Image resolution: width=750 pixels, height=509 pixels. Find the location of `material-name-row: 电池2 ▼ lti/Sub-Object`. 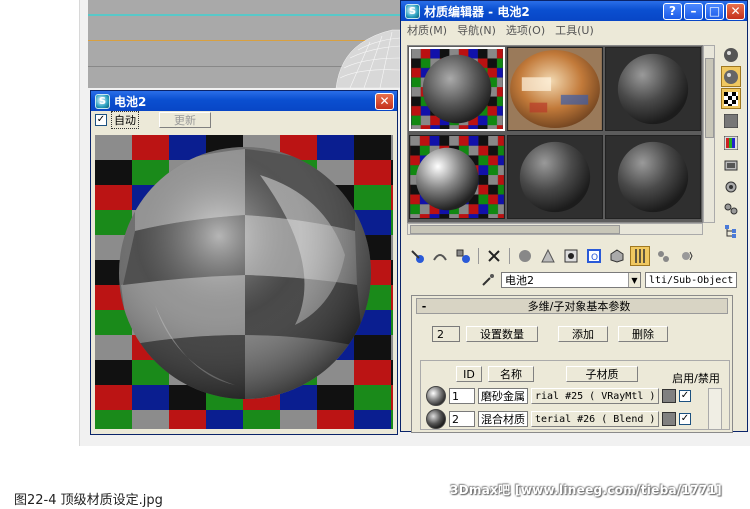

material-name-row: 电池2 ▼ lti/Sub-Object is located at coordinates (614, 280).